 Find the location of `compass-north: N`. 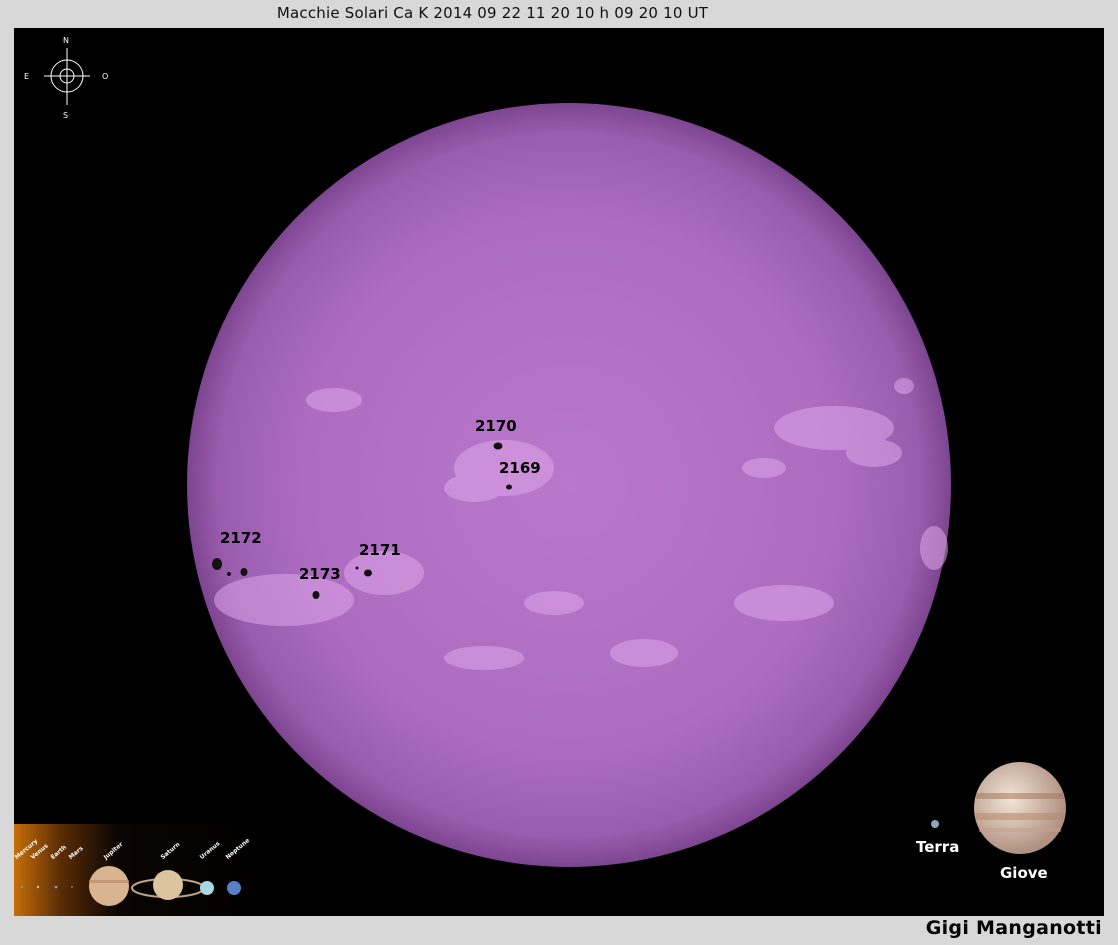

compass-north: N is located at coordinates (66, 40).